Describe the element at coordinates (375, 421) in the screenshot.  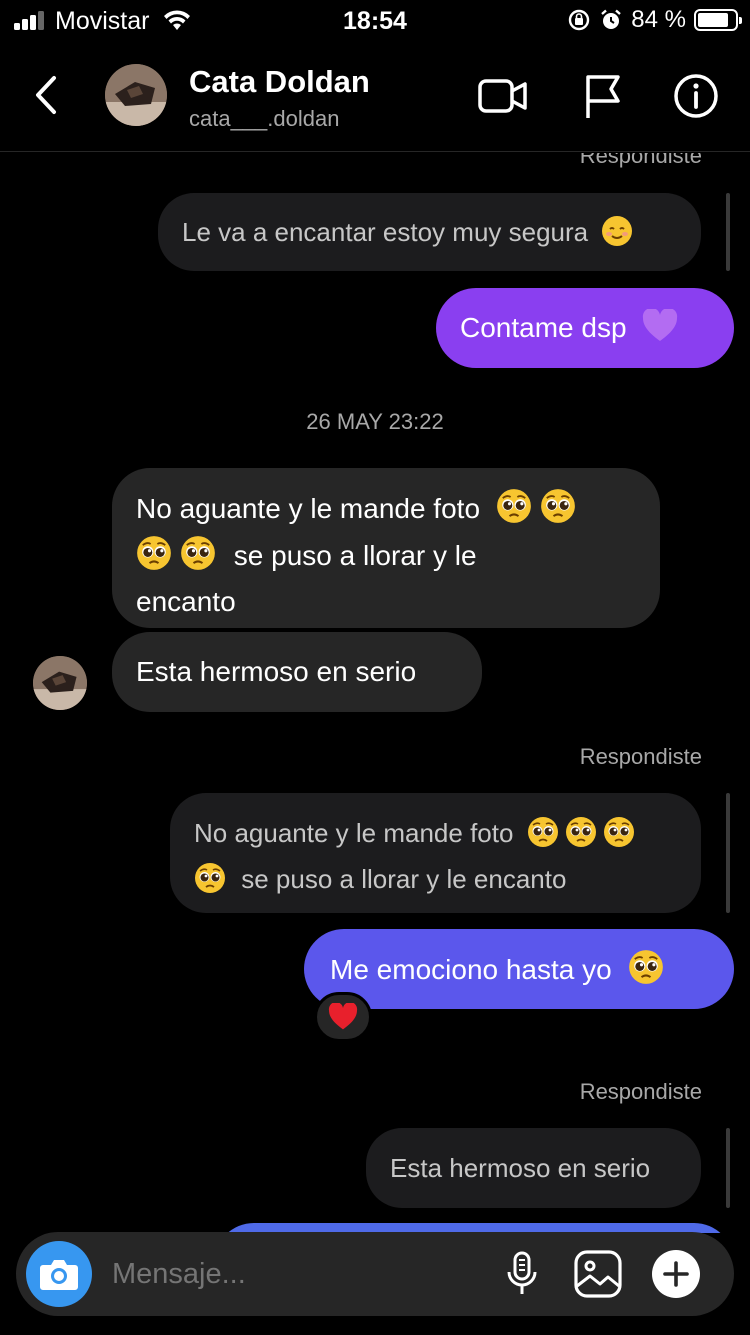
I see `date-separator: 26 MAY 23:22` at that location.